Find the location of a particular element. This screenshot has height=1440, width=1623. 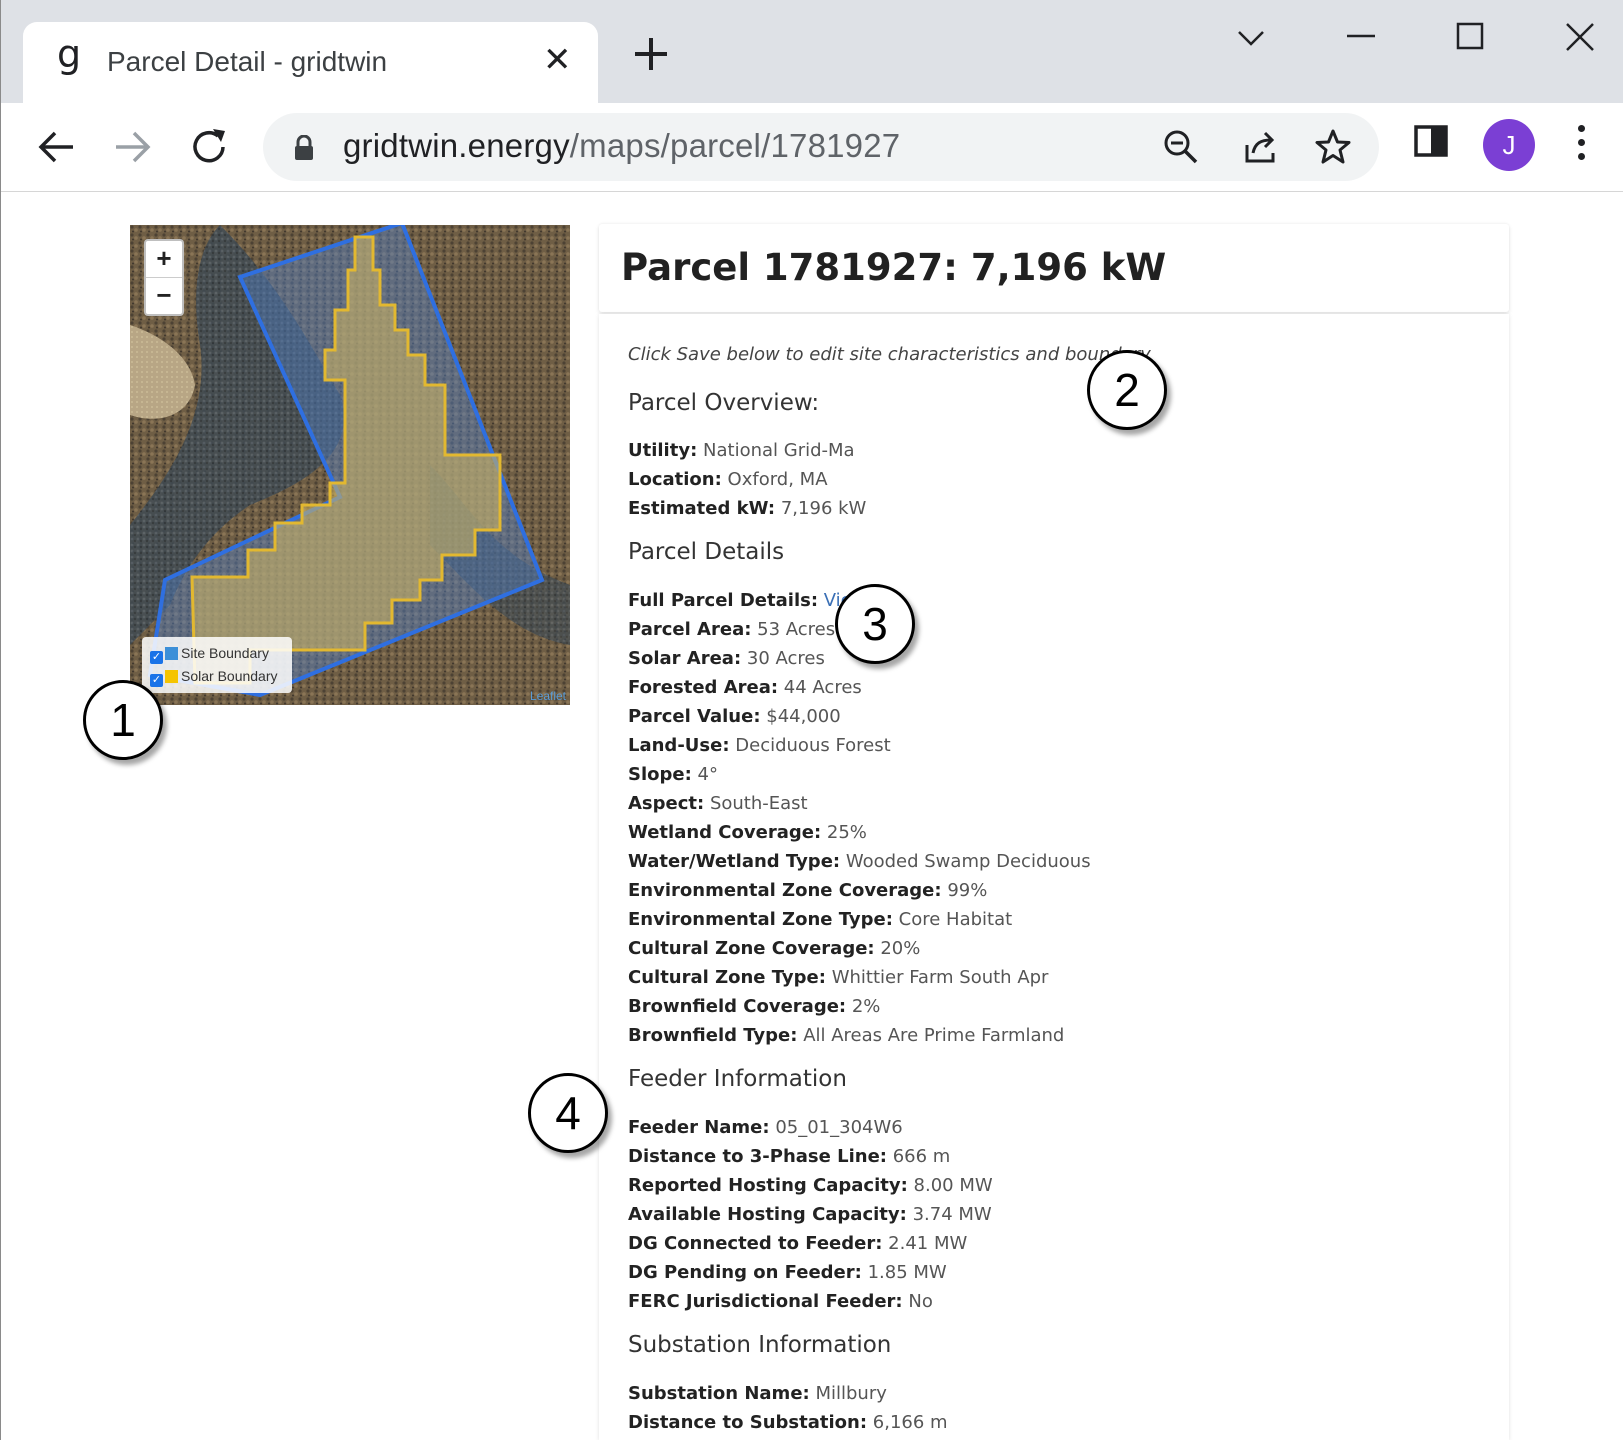

site-boundary-swatch is located at coordinates (171, 653).